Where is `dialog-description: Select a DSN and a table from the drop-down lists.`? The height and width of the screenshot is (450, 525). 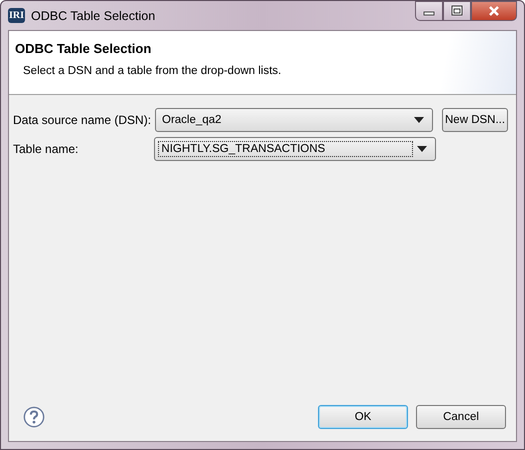 dialog-description: Select a DSN and a table from the drop-down lists. is located at coordinates (152, 71).